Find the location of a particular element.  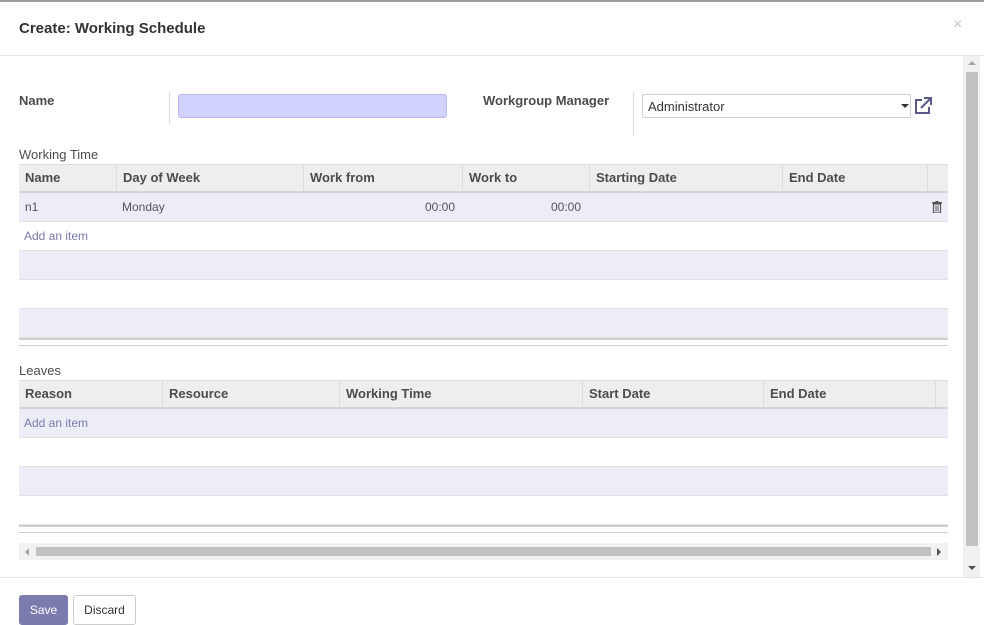

dialog-footer: Save Discard is located at coordinates (492, 601).